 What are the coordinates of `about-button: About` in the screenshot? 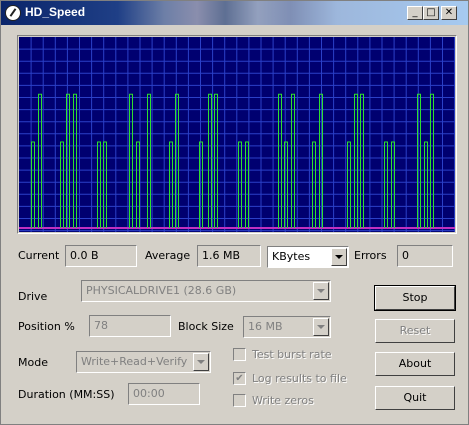 It's located at (415, 364).